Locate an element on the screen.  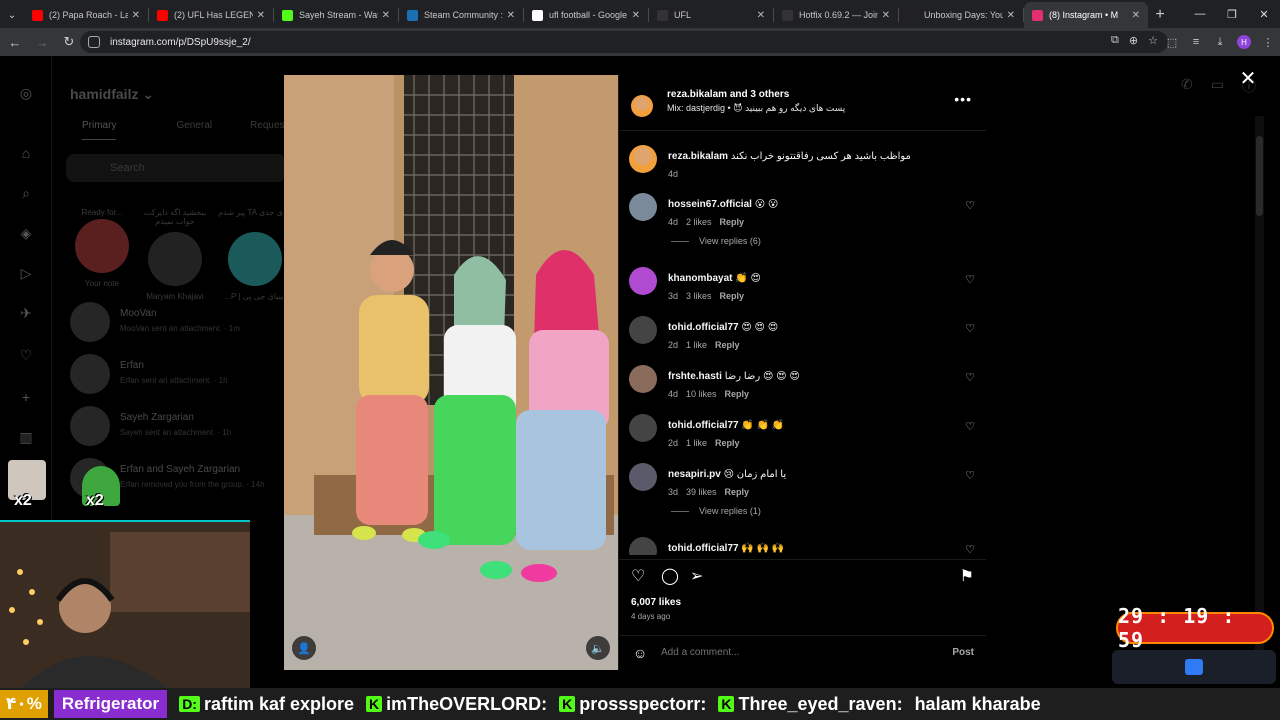
reels-icon: ▷ is located at coordinates (26, 273).